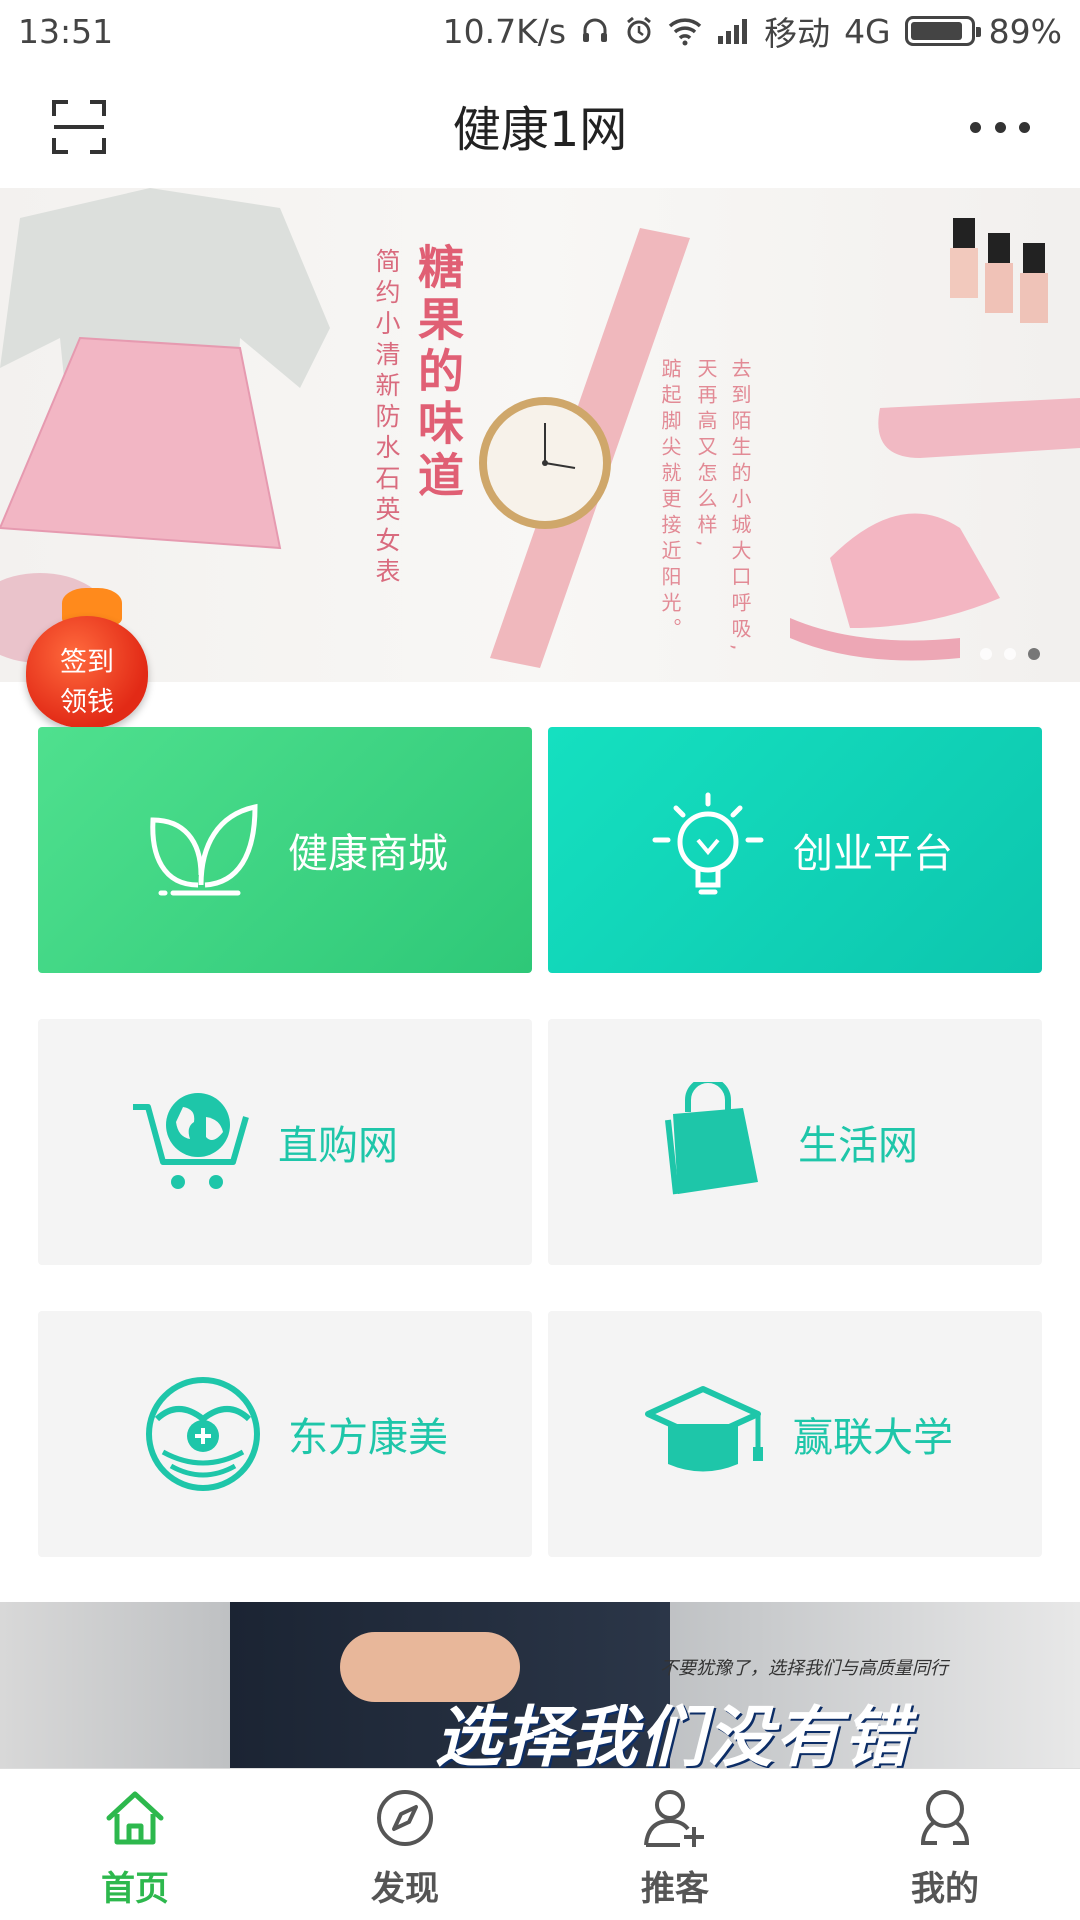  I want to click on tab-home: 首页, so click(135, 1844).